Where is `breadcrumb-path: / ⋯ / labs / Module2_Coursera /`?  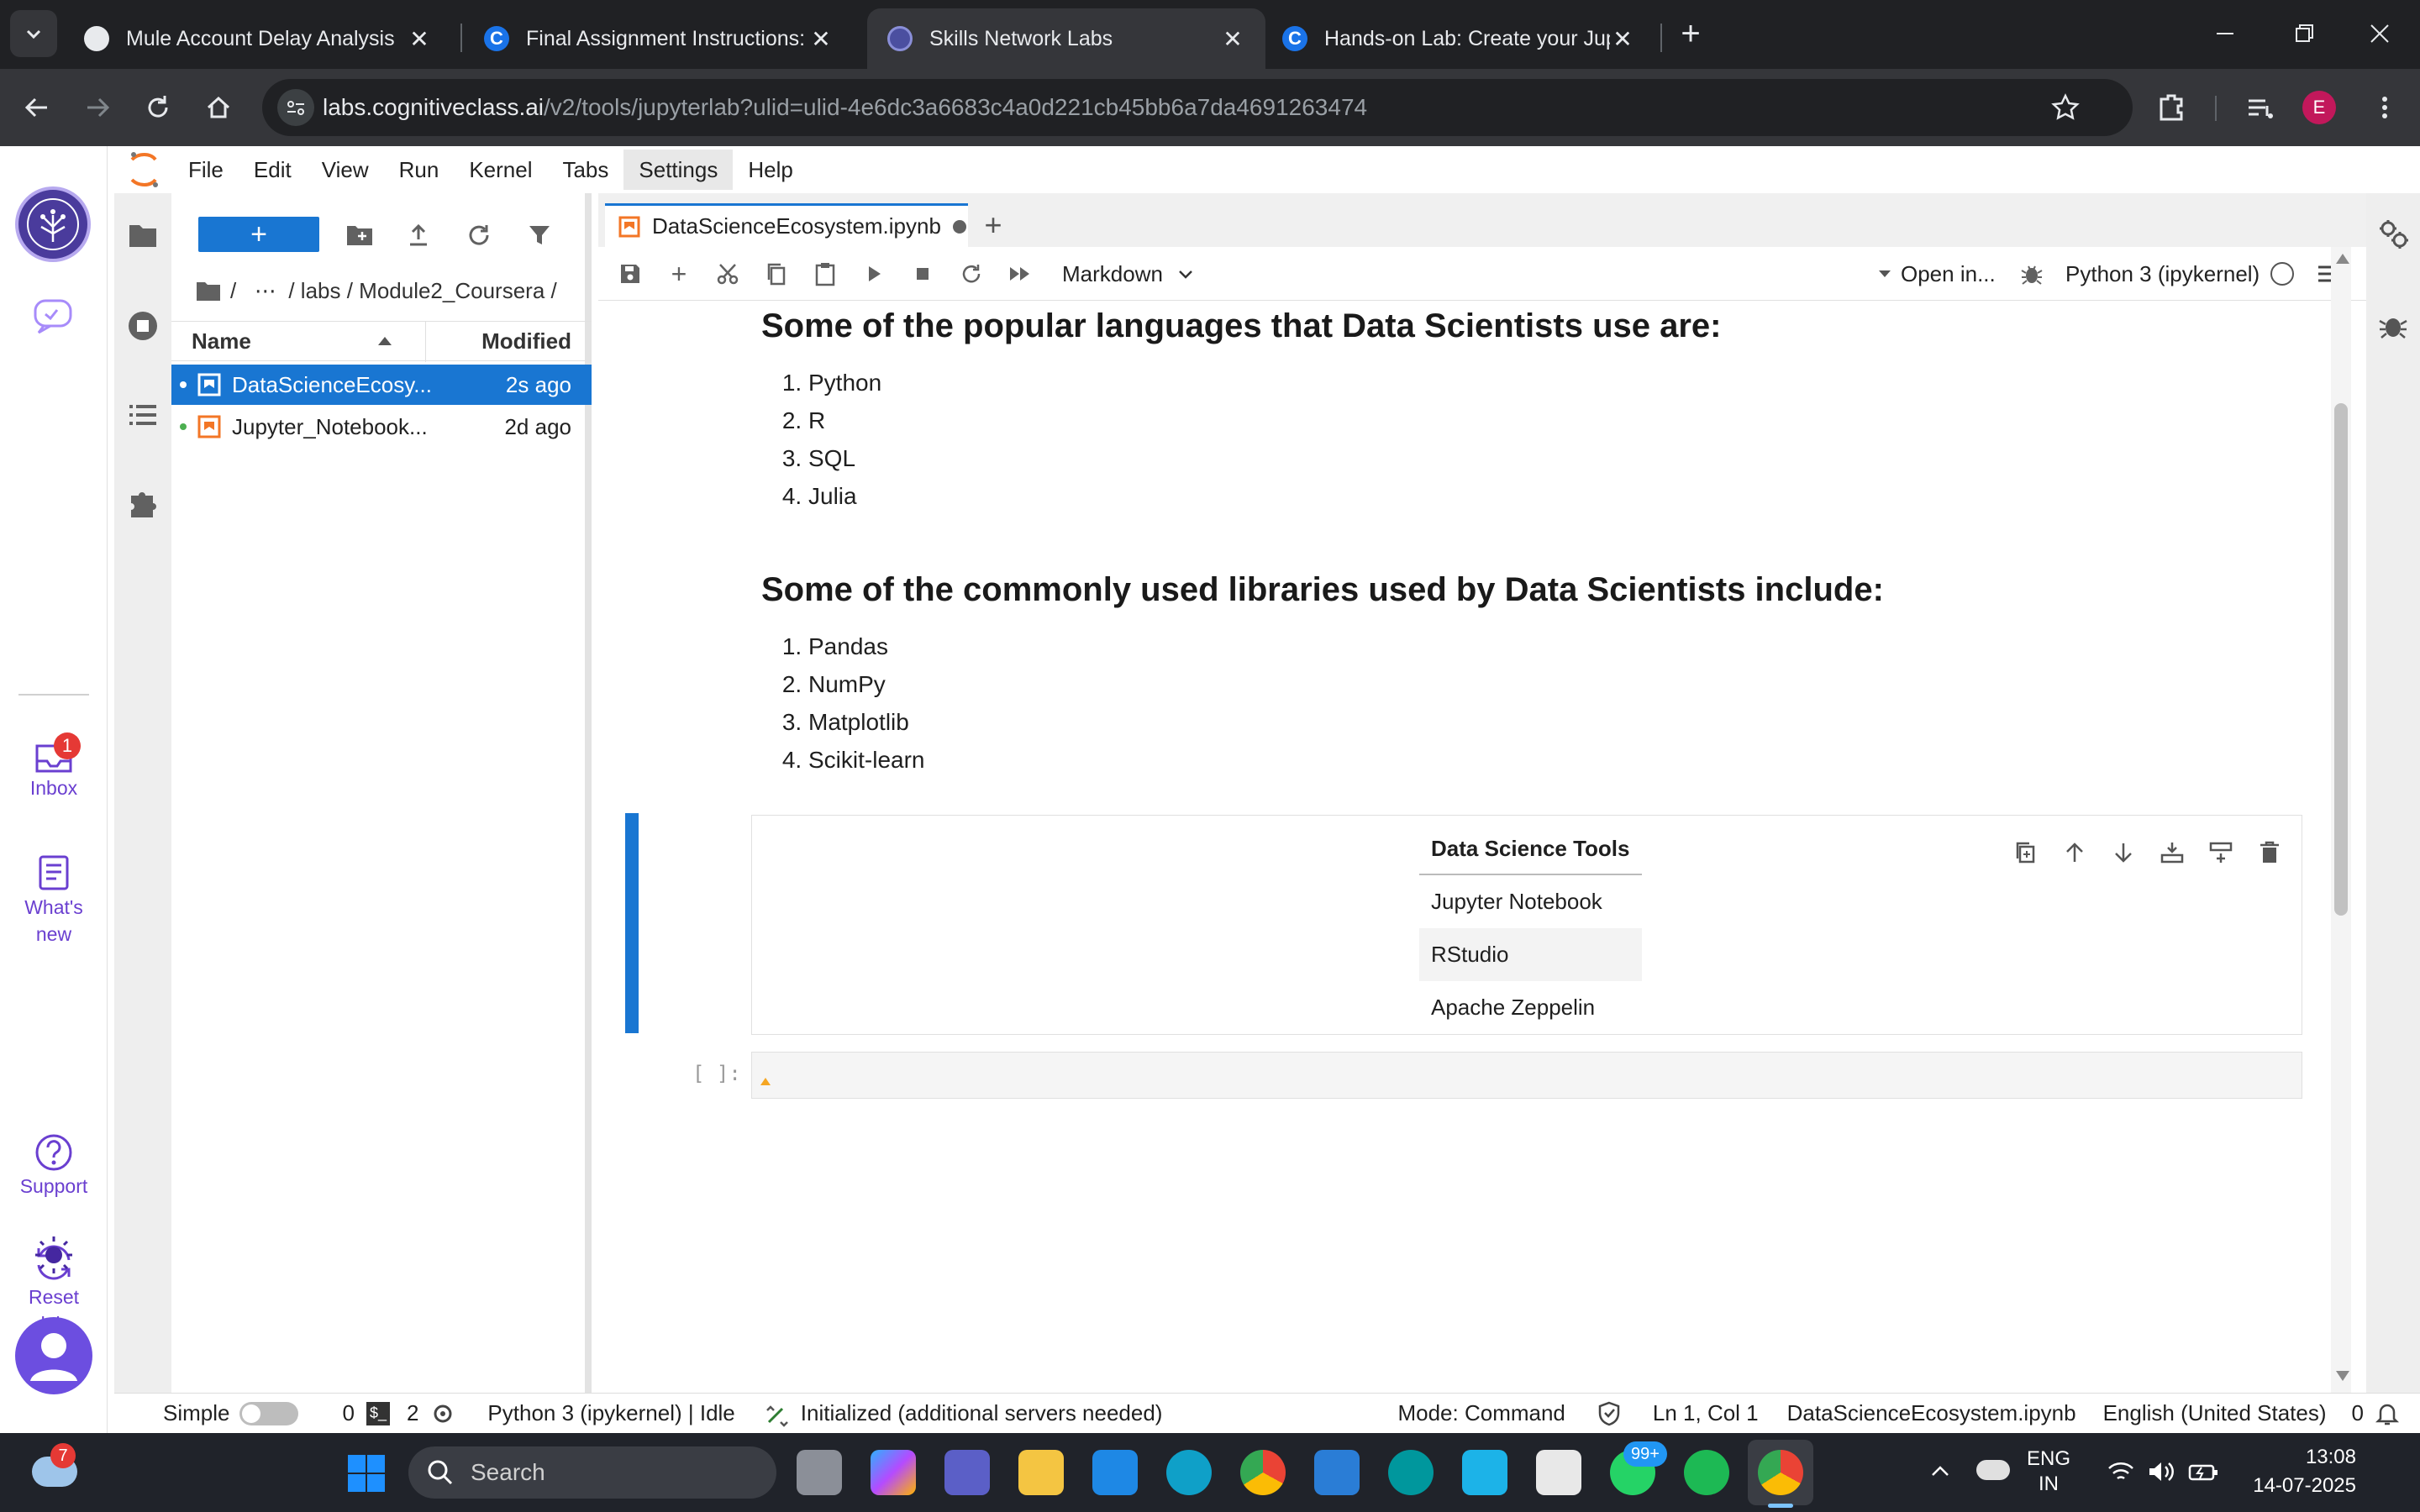 breadcrumb-path: / ⋯ / labs / Module2_Coursera / is located at coordinates (393, 291).